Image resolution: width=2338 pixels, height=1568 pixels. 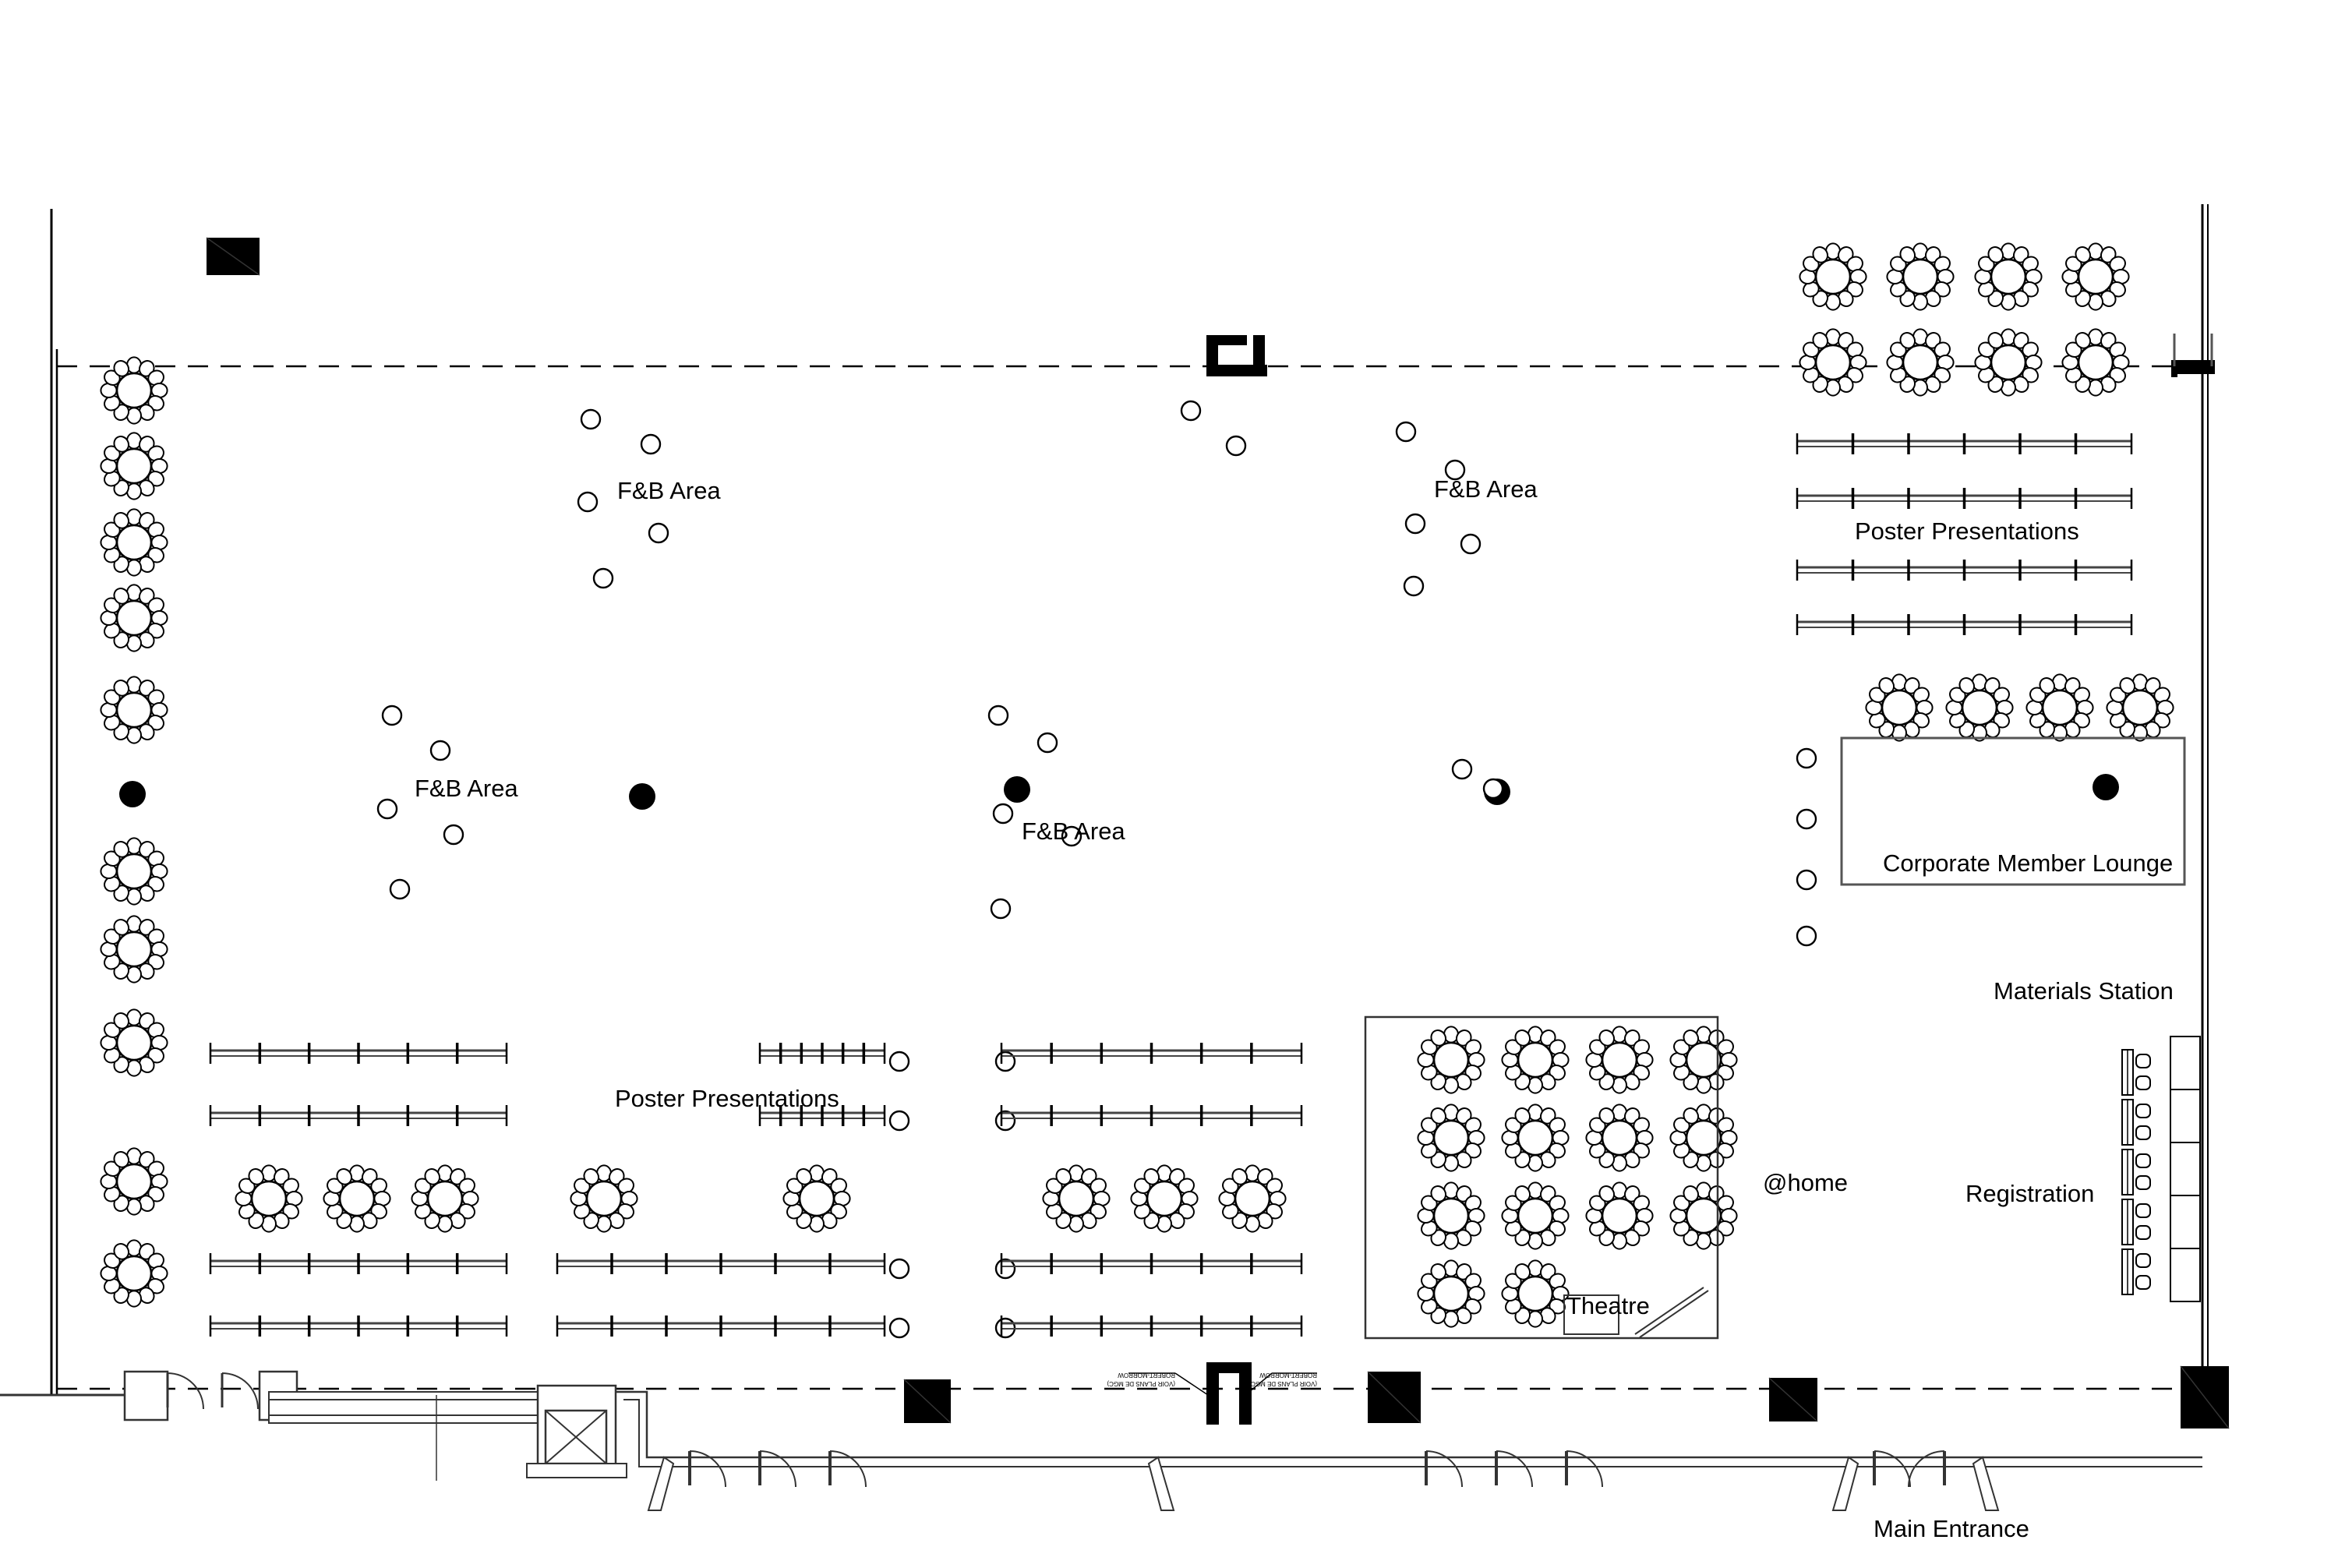 What do you see at coordinates (2028, 863) in the screenshot?
I see `label-corporate-member-lounge: Corporate Member Lounge` at bounding box center [2028, 863].